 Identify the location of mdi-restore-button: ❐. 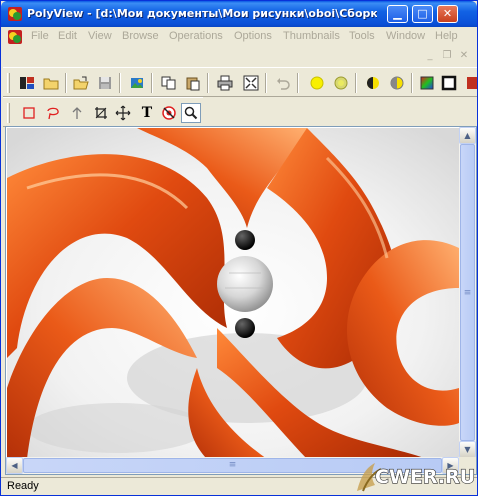
(447, 56).